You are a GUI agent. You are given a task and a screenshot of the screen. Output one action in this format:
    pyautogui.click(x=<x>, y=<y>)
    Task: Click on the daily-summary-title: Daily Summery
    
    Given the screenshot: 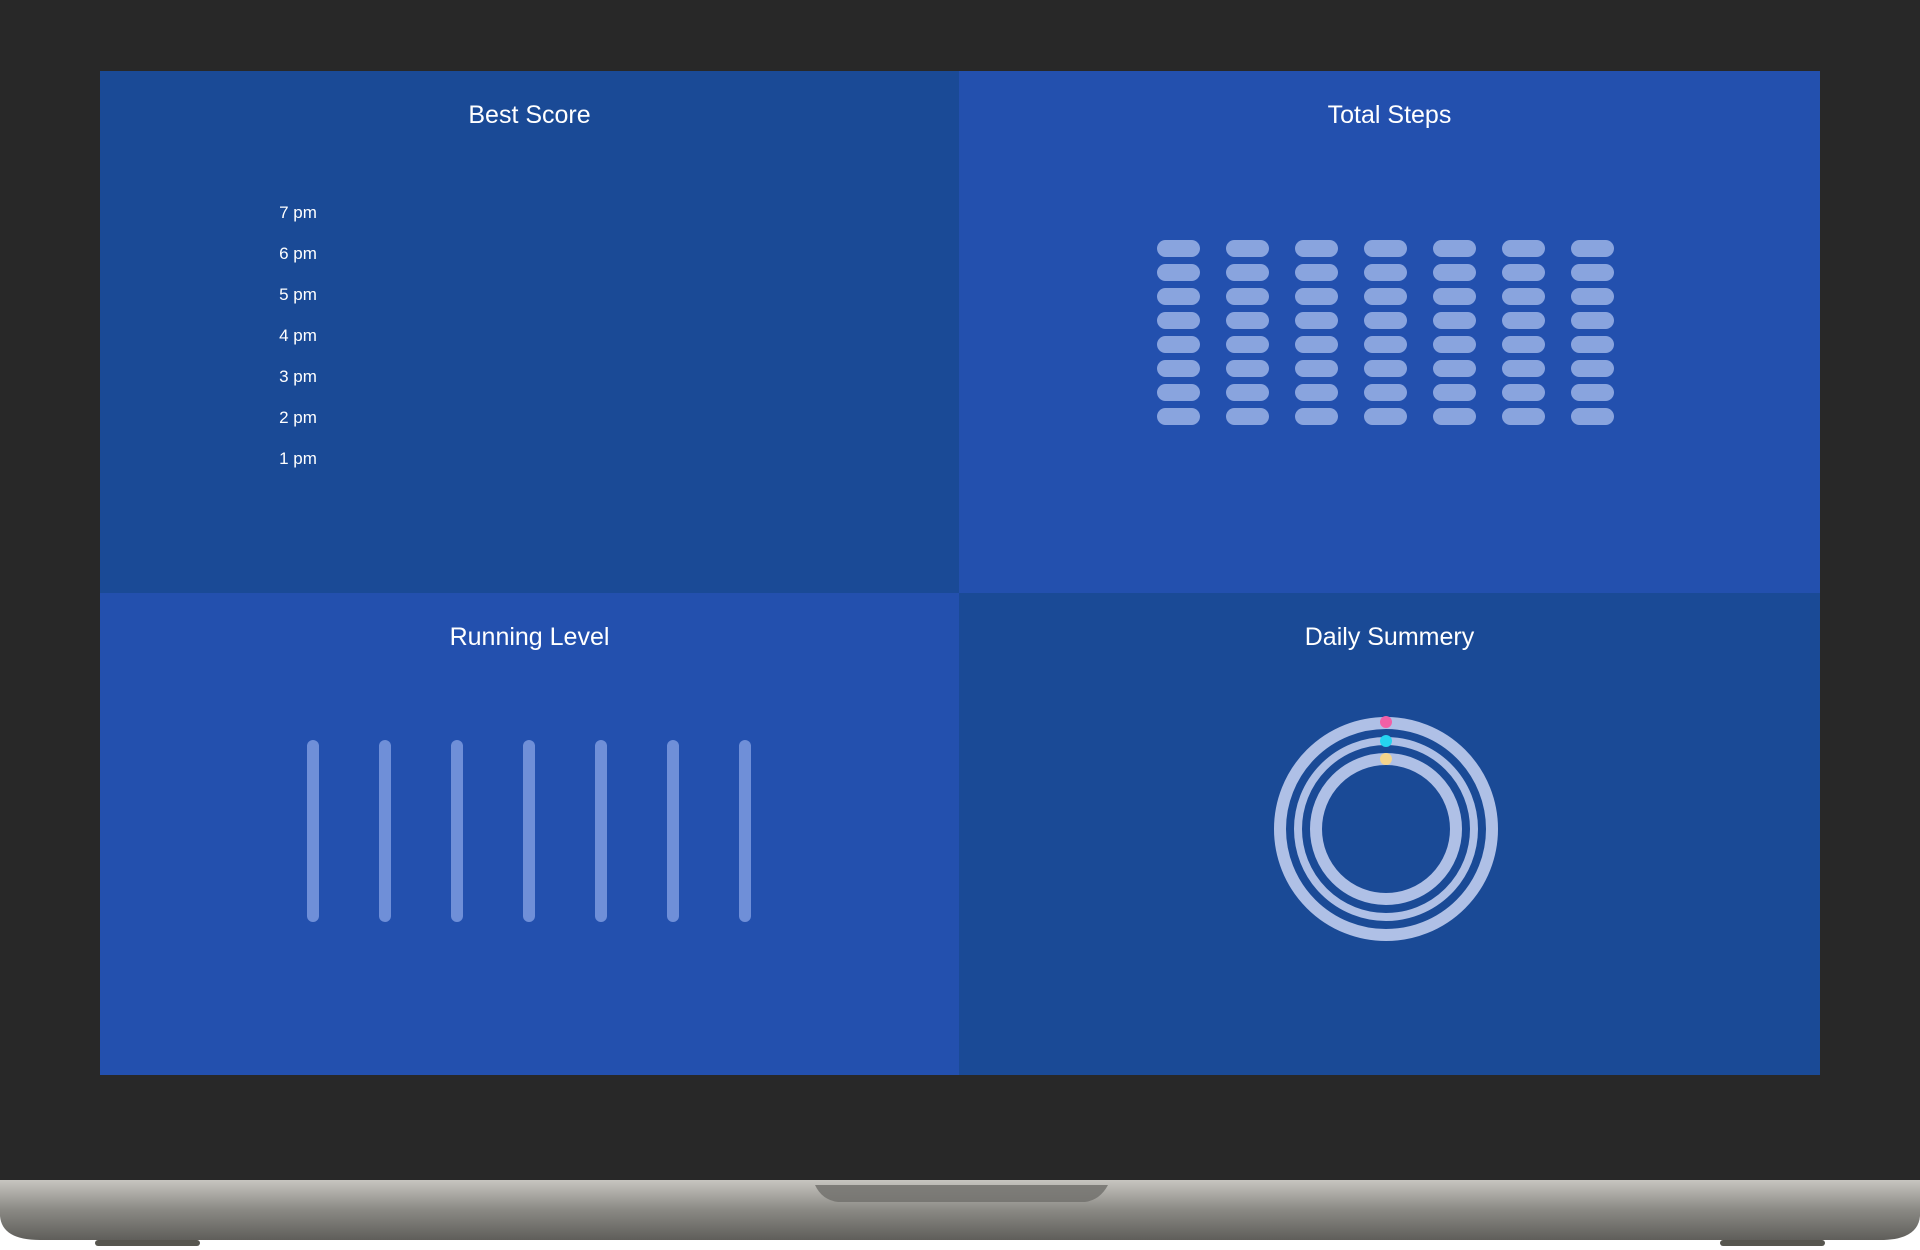 What is the action you would take?
    pyautogui.click(x=1389, y=637)
    